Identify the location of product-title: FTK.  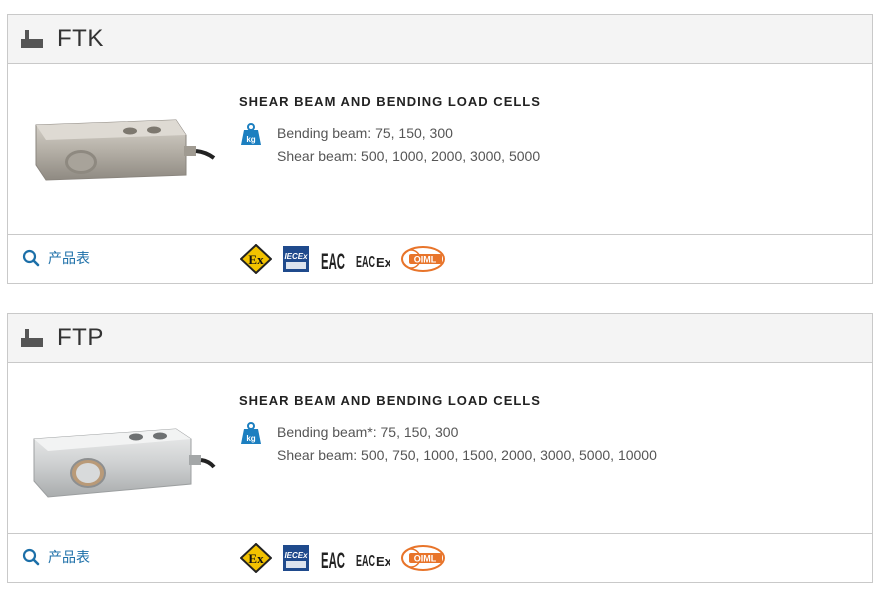
(80, 39).